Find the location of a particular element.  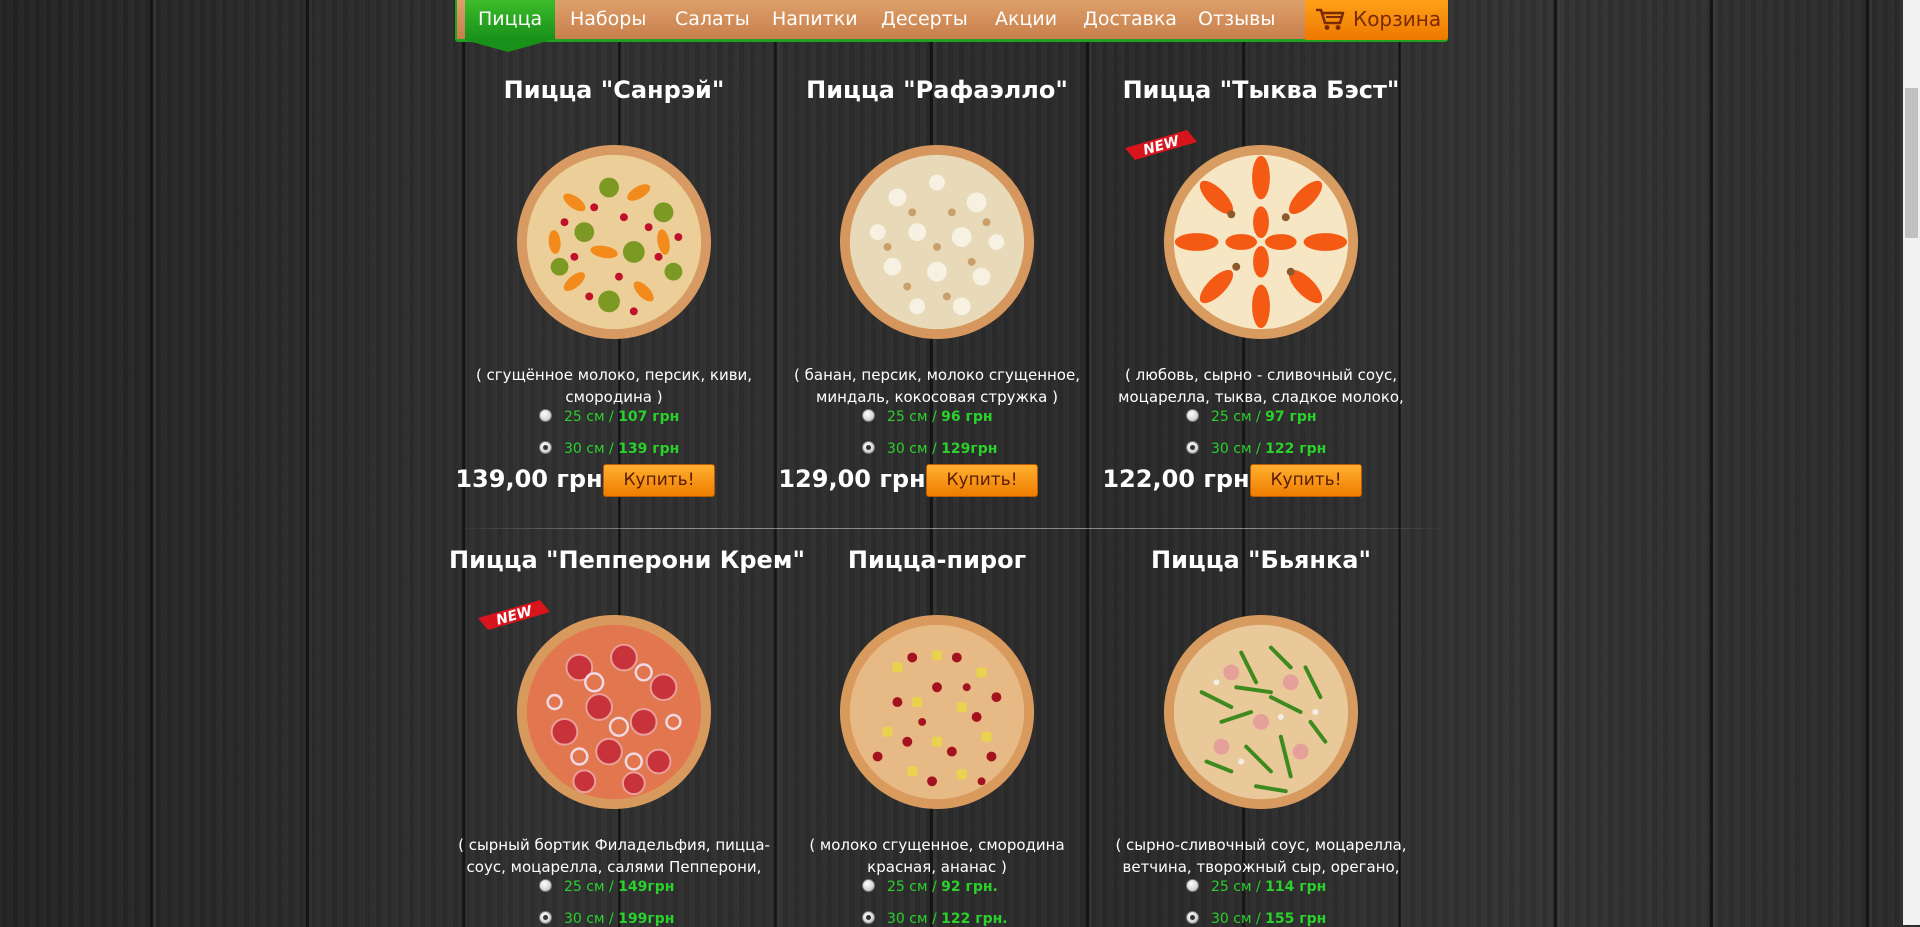

size-option-25: 25 см / 96 грн is located at coordinates (927, 416).